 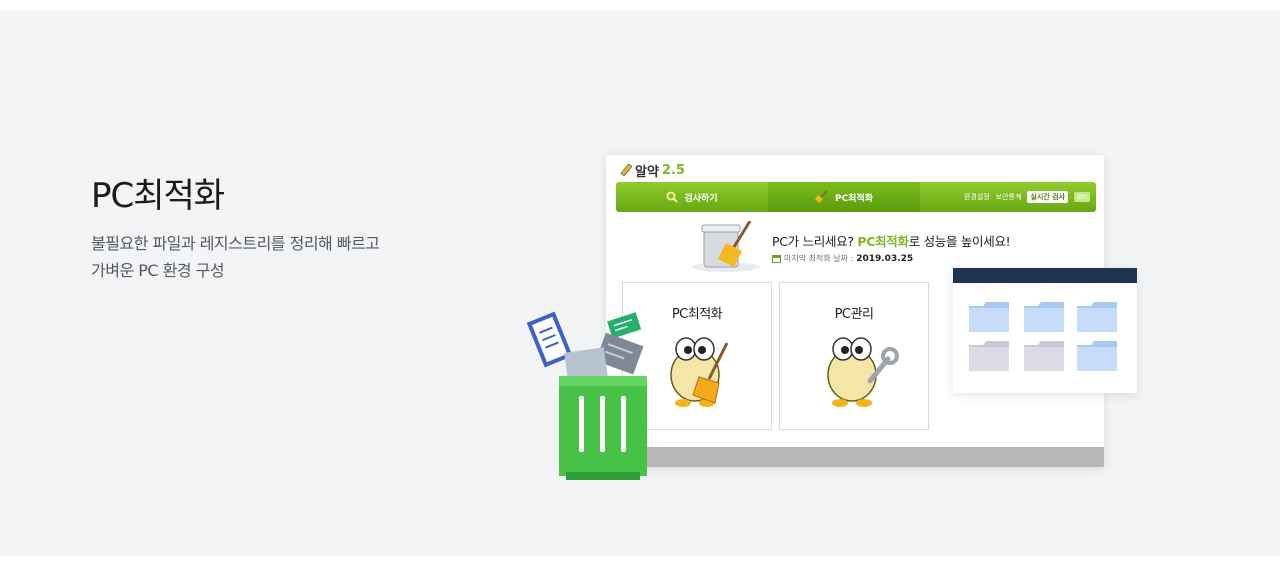 What do you see at coordinates (1048, 197) in the screenshot?
I see `realtime-scan-button: 실시간 검사` at bounding box center [1048, 197].